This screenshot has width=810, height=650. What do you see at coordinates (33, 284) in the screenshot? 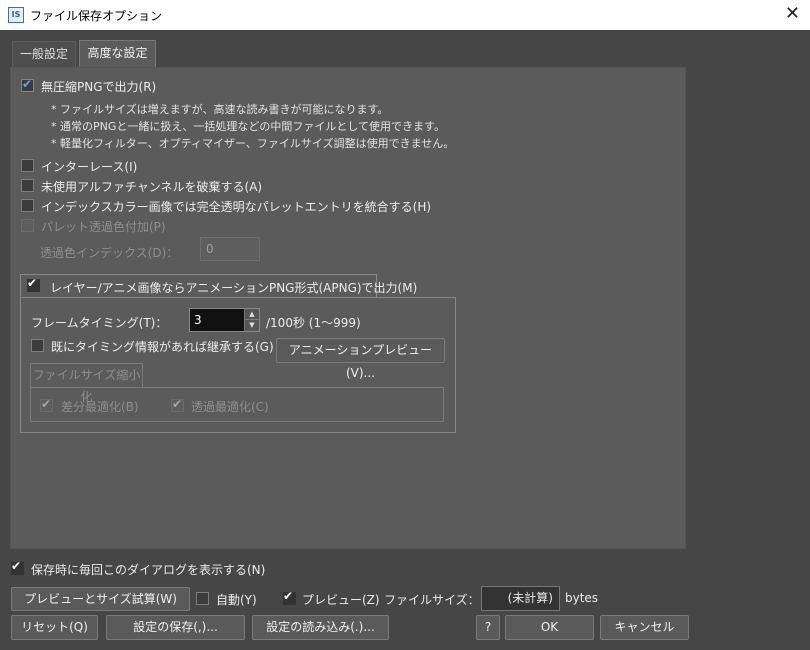
I see `apng-checkbox` at bounding box center [33, 284].